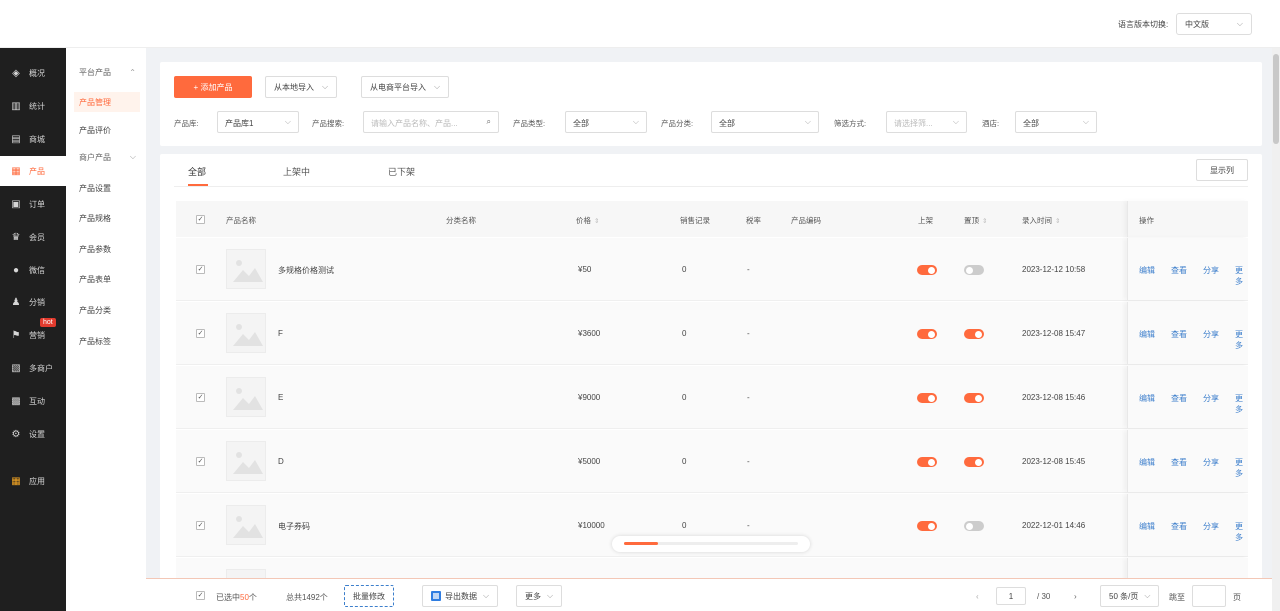  I want to click on product-name: E, so click(280, 397).